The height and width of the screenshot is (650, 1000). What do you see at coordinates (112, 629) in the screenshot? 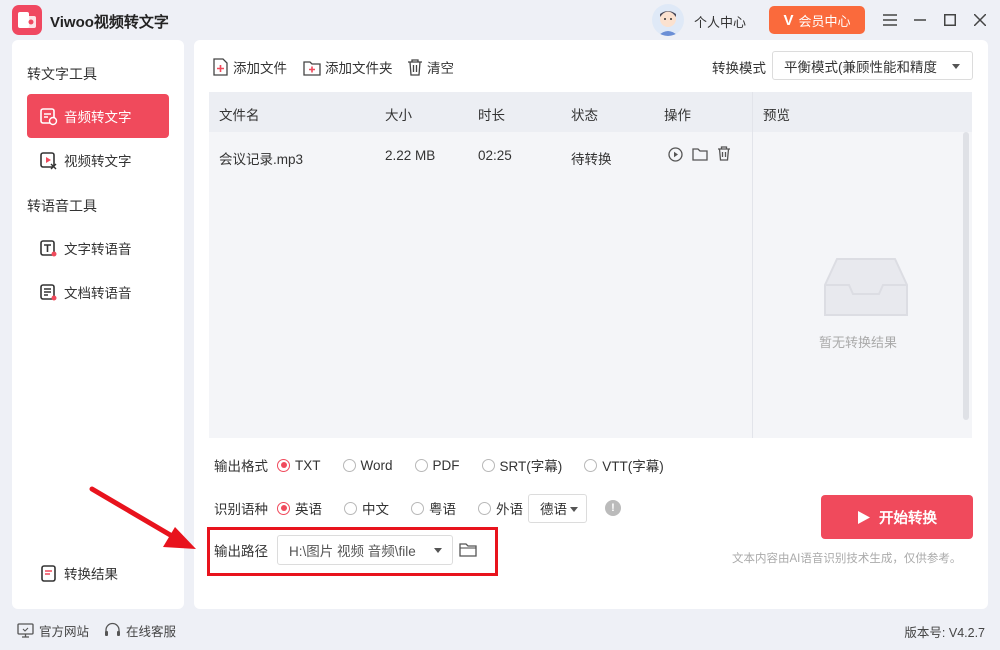
I see `headset-icon` at bounding box center [112, 629].